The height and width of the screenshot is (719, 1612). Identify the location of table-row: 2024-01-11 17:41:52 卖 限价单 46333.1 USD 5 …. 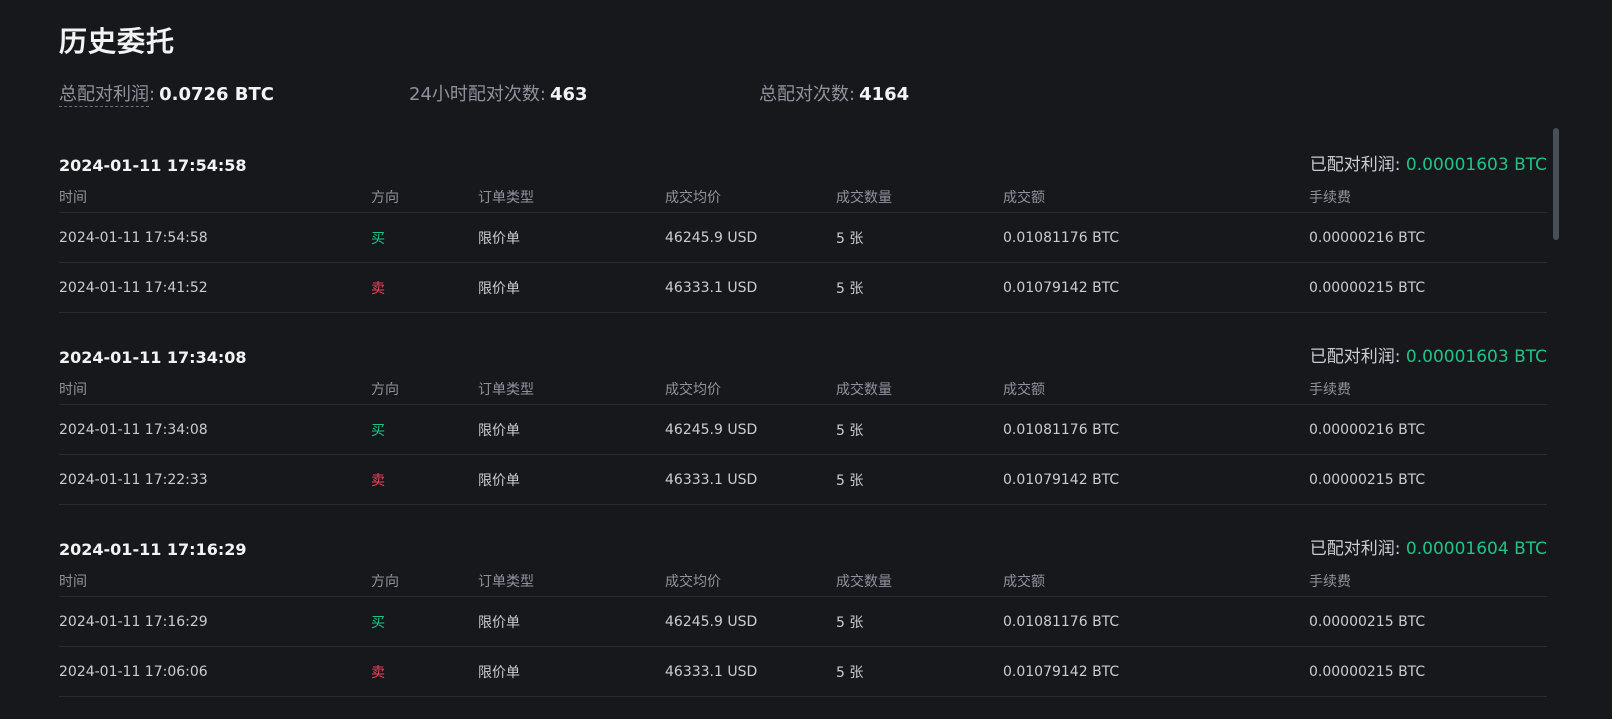
(803, 288).